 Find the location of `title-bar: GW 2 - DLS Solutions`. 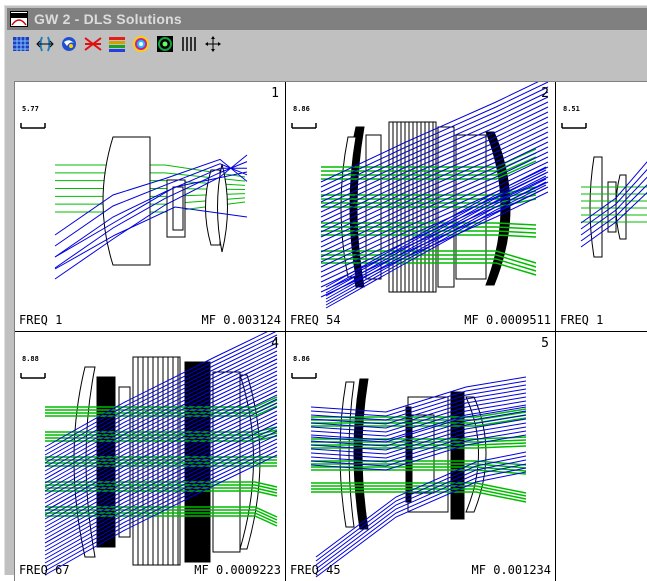

title-bar: GW 2 - DLS Solutions is located at coordinates (327, 19).